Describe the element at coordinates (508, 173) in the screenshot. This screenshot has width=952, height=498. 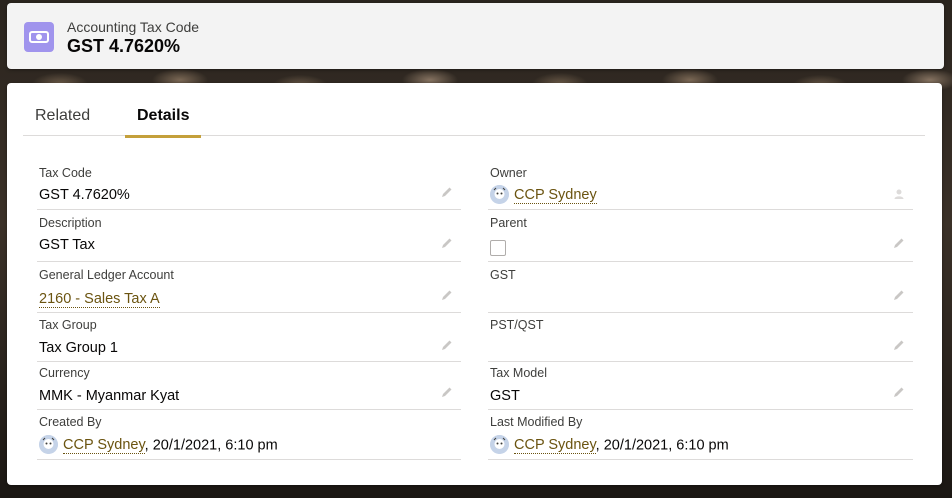
I see `field-label: Owner` at that location.